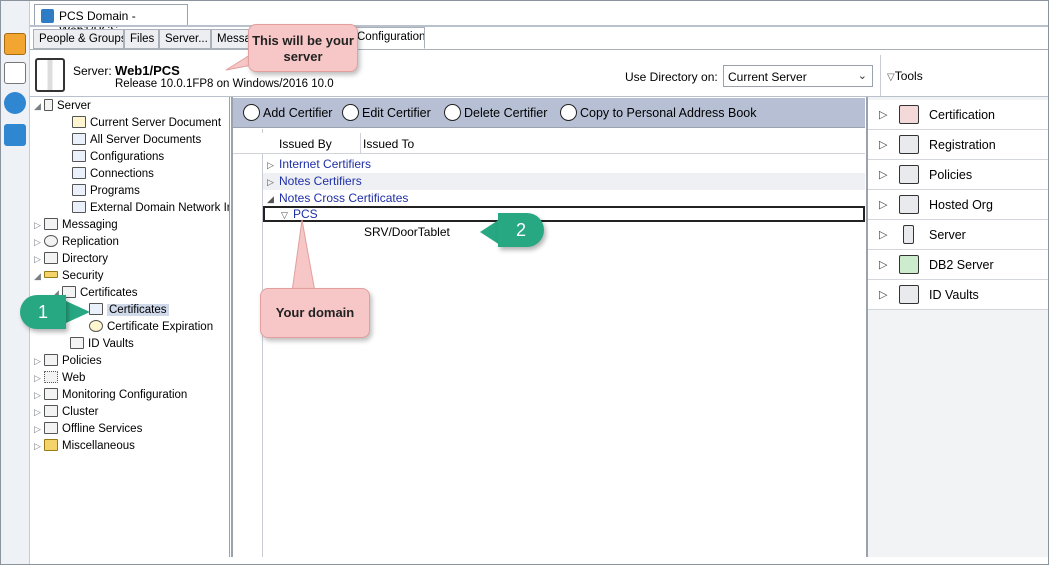 The image size is (1049, 565). I want to click on vault-icon, so click(909, 294).